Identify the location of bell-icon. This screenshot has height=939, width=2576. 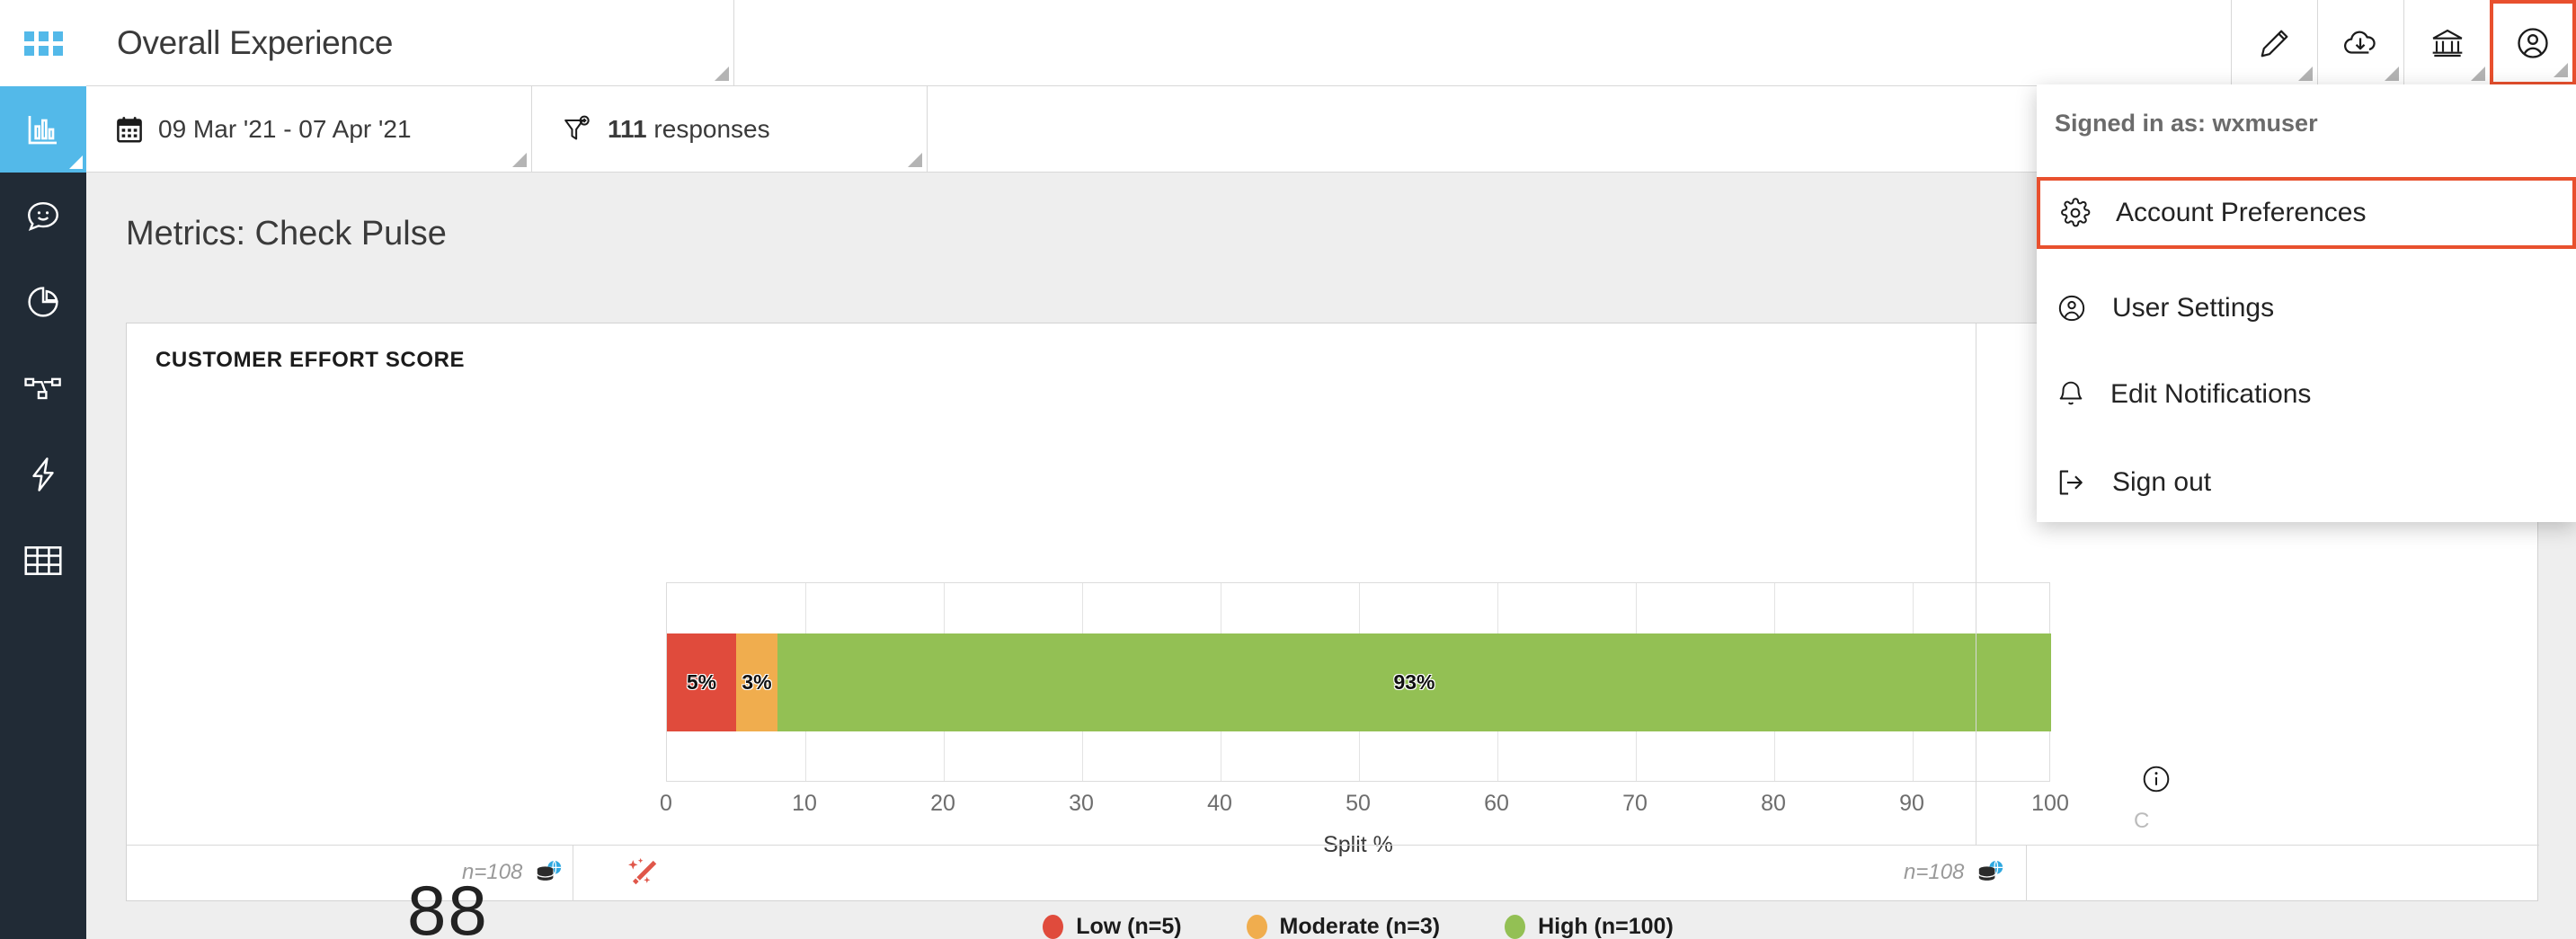
(2070, 395).